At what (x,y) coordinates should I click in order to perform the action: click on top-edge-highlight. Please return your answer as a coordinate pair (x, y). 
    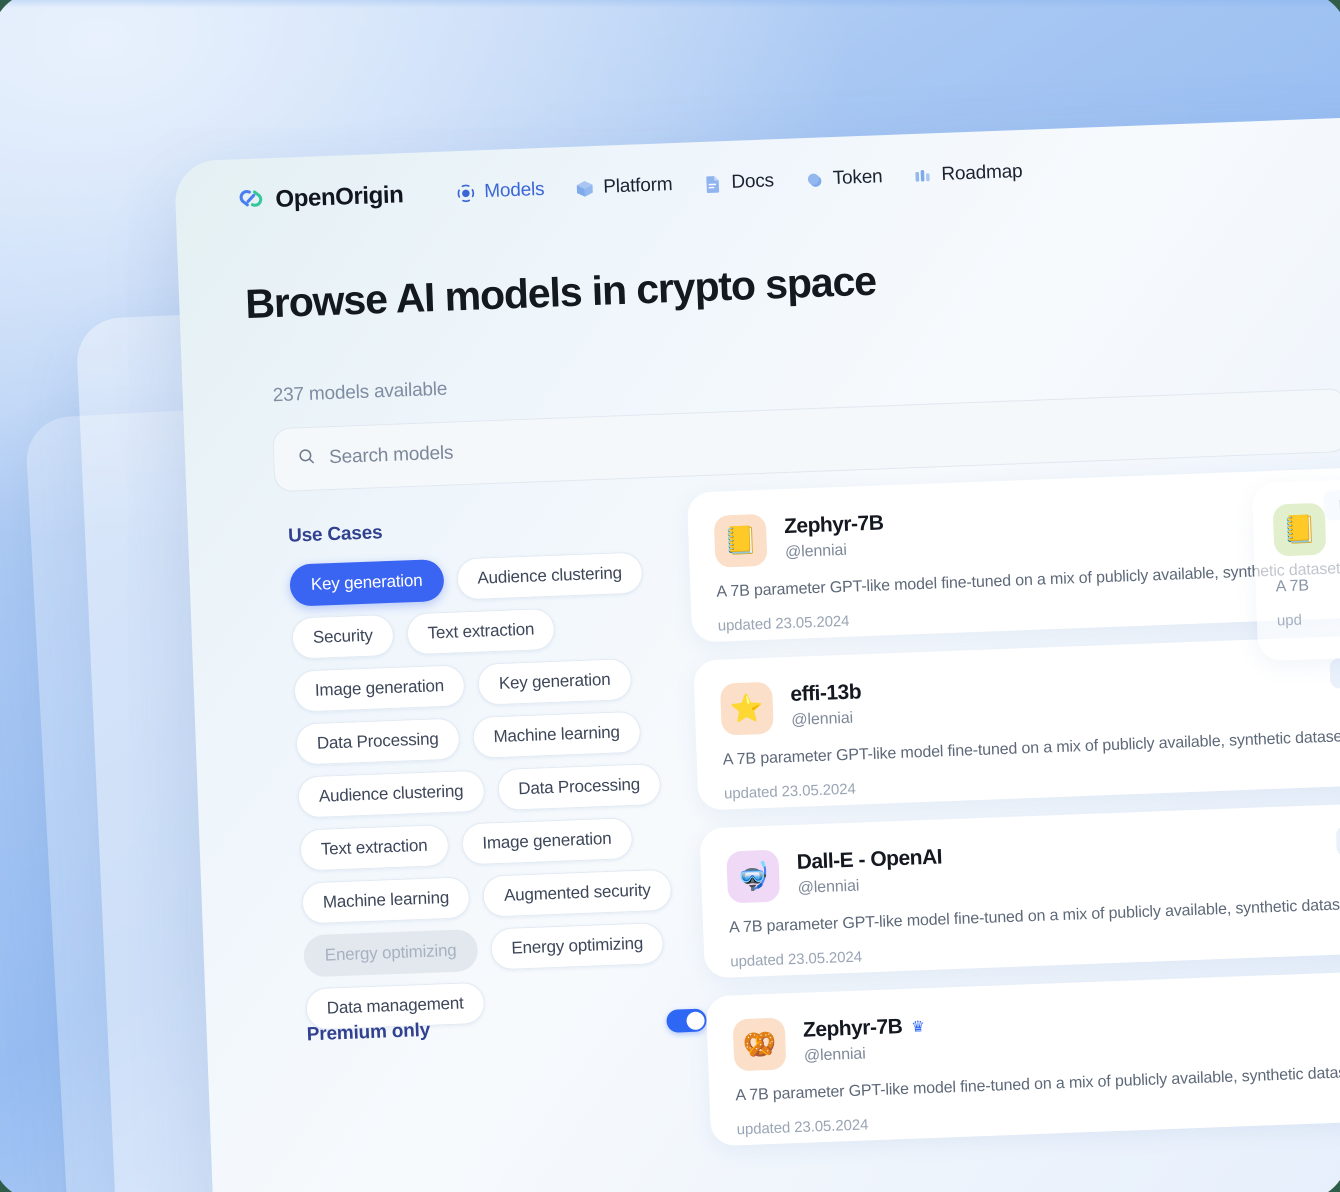
    Looking at the image, I should click on (666, 4).